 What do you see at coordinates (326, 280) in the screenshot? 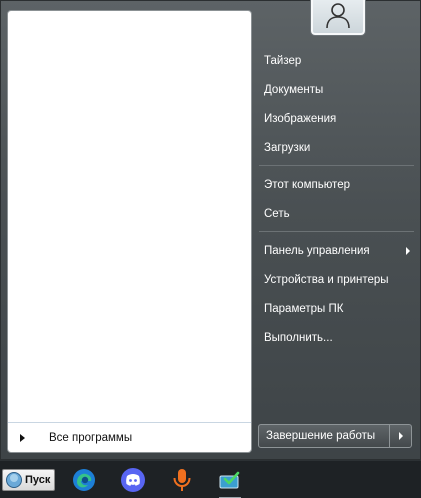
I see `menu-item-label: Устройства и принтеры` at bounding box center [326, 280].